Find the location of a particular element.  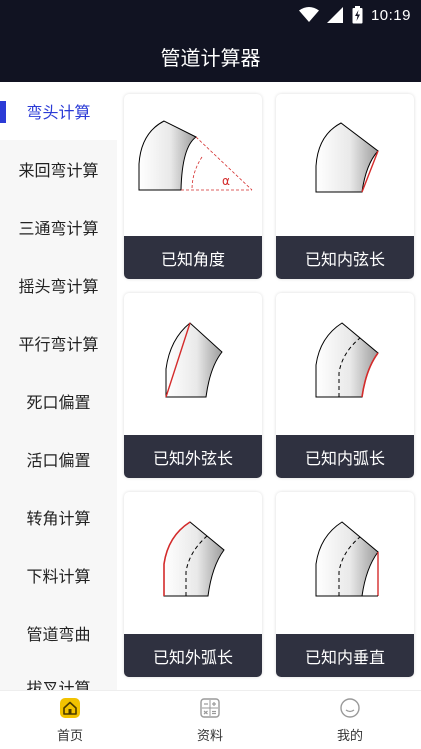

active-indicator is located at coordinates (3, 112).